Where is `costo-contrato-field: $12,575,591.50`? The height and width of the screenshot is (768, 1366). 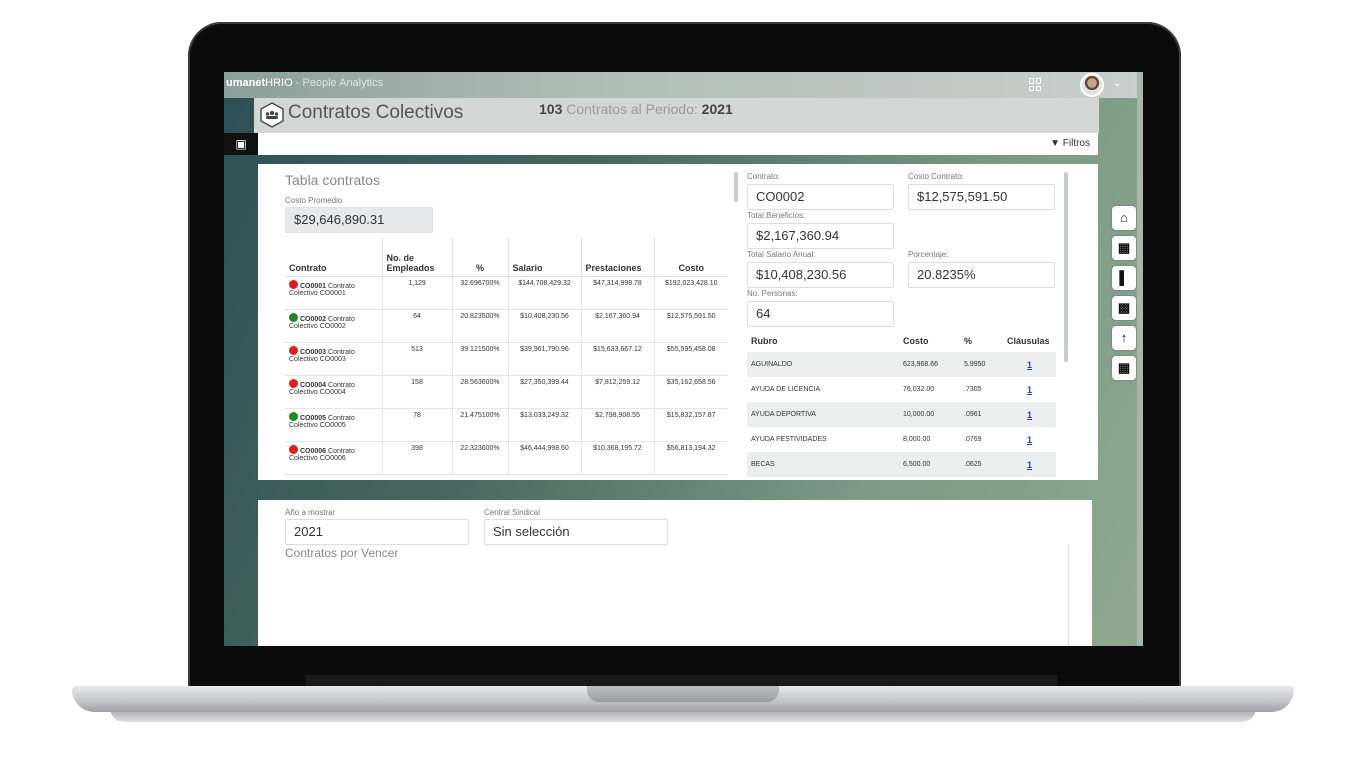 costo-contrato-field: $12,575,591.50 is located at coordinates (981, 197).